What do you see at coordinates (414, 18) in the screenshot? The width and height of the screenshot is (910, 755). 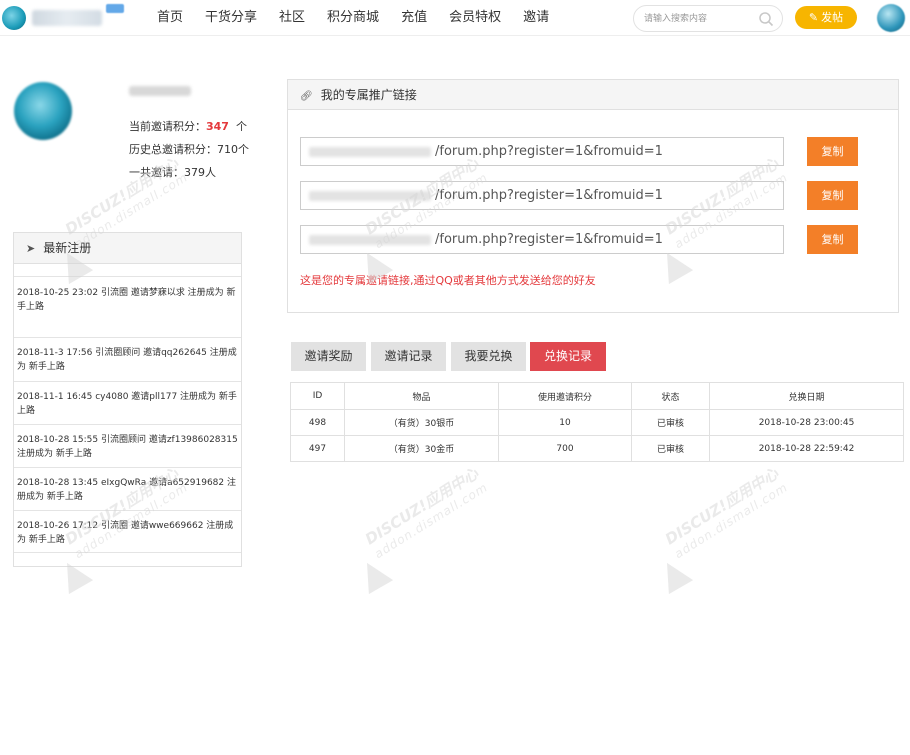 I see `nav-recharge: 充值` at bounding box center [414, 18].